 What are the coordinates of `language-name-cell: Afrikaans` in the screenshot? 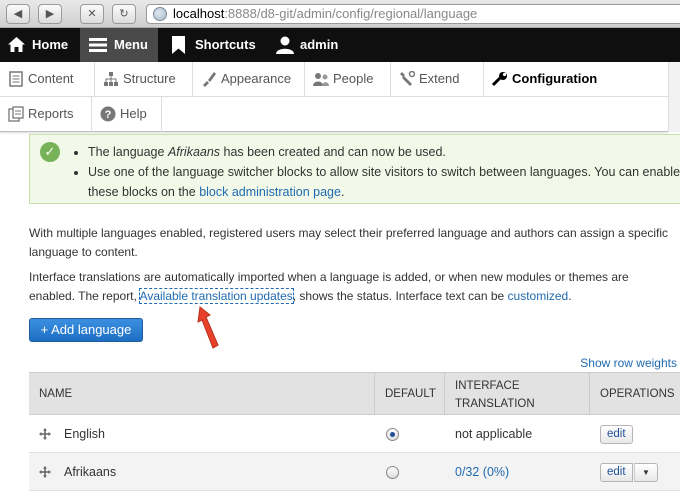 It's located at (90, 472).